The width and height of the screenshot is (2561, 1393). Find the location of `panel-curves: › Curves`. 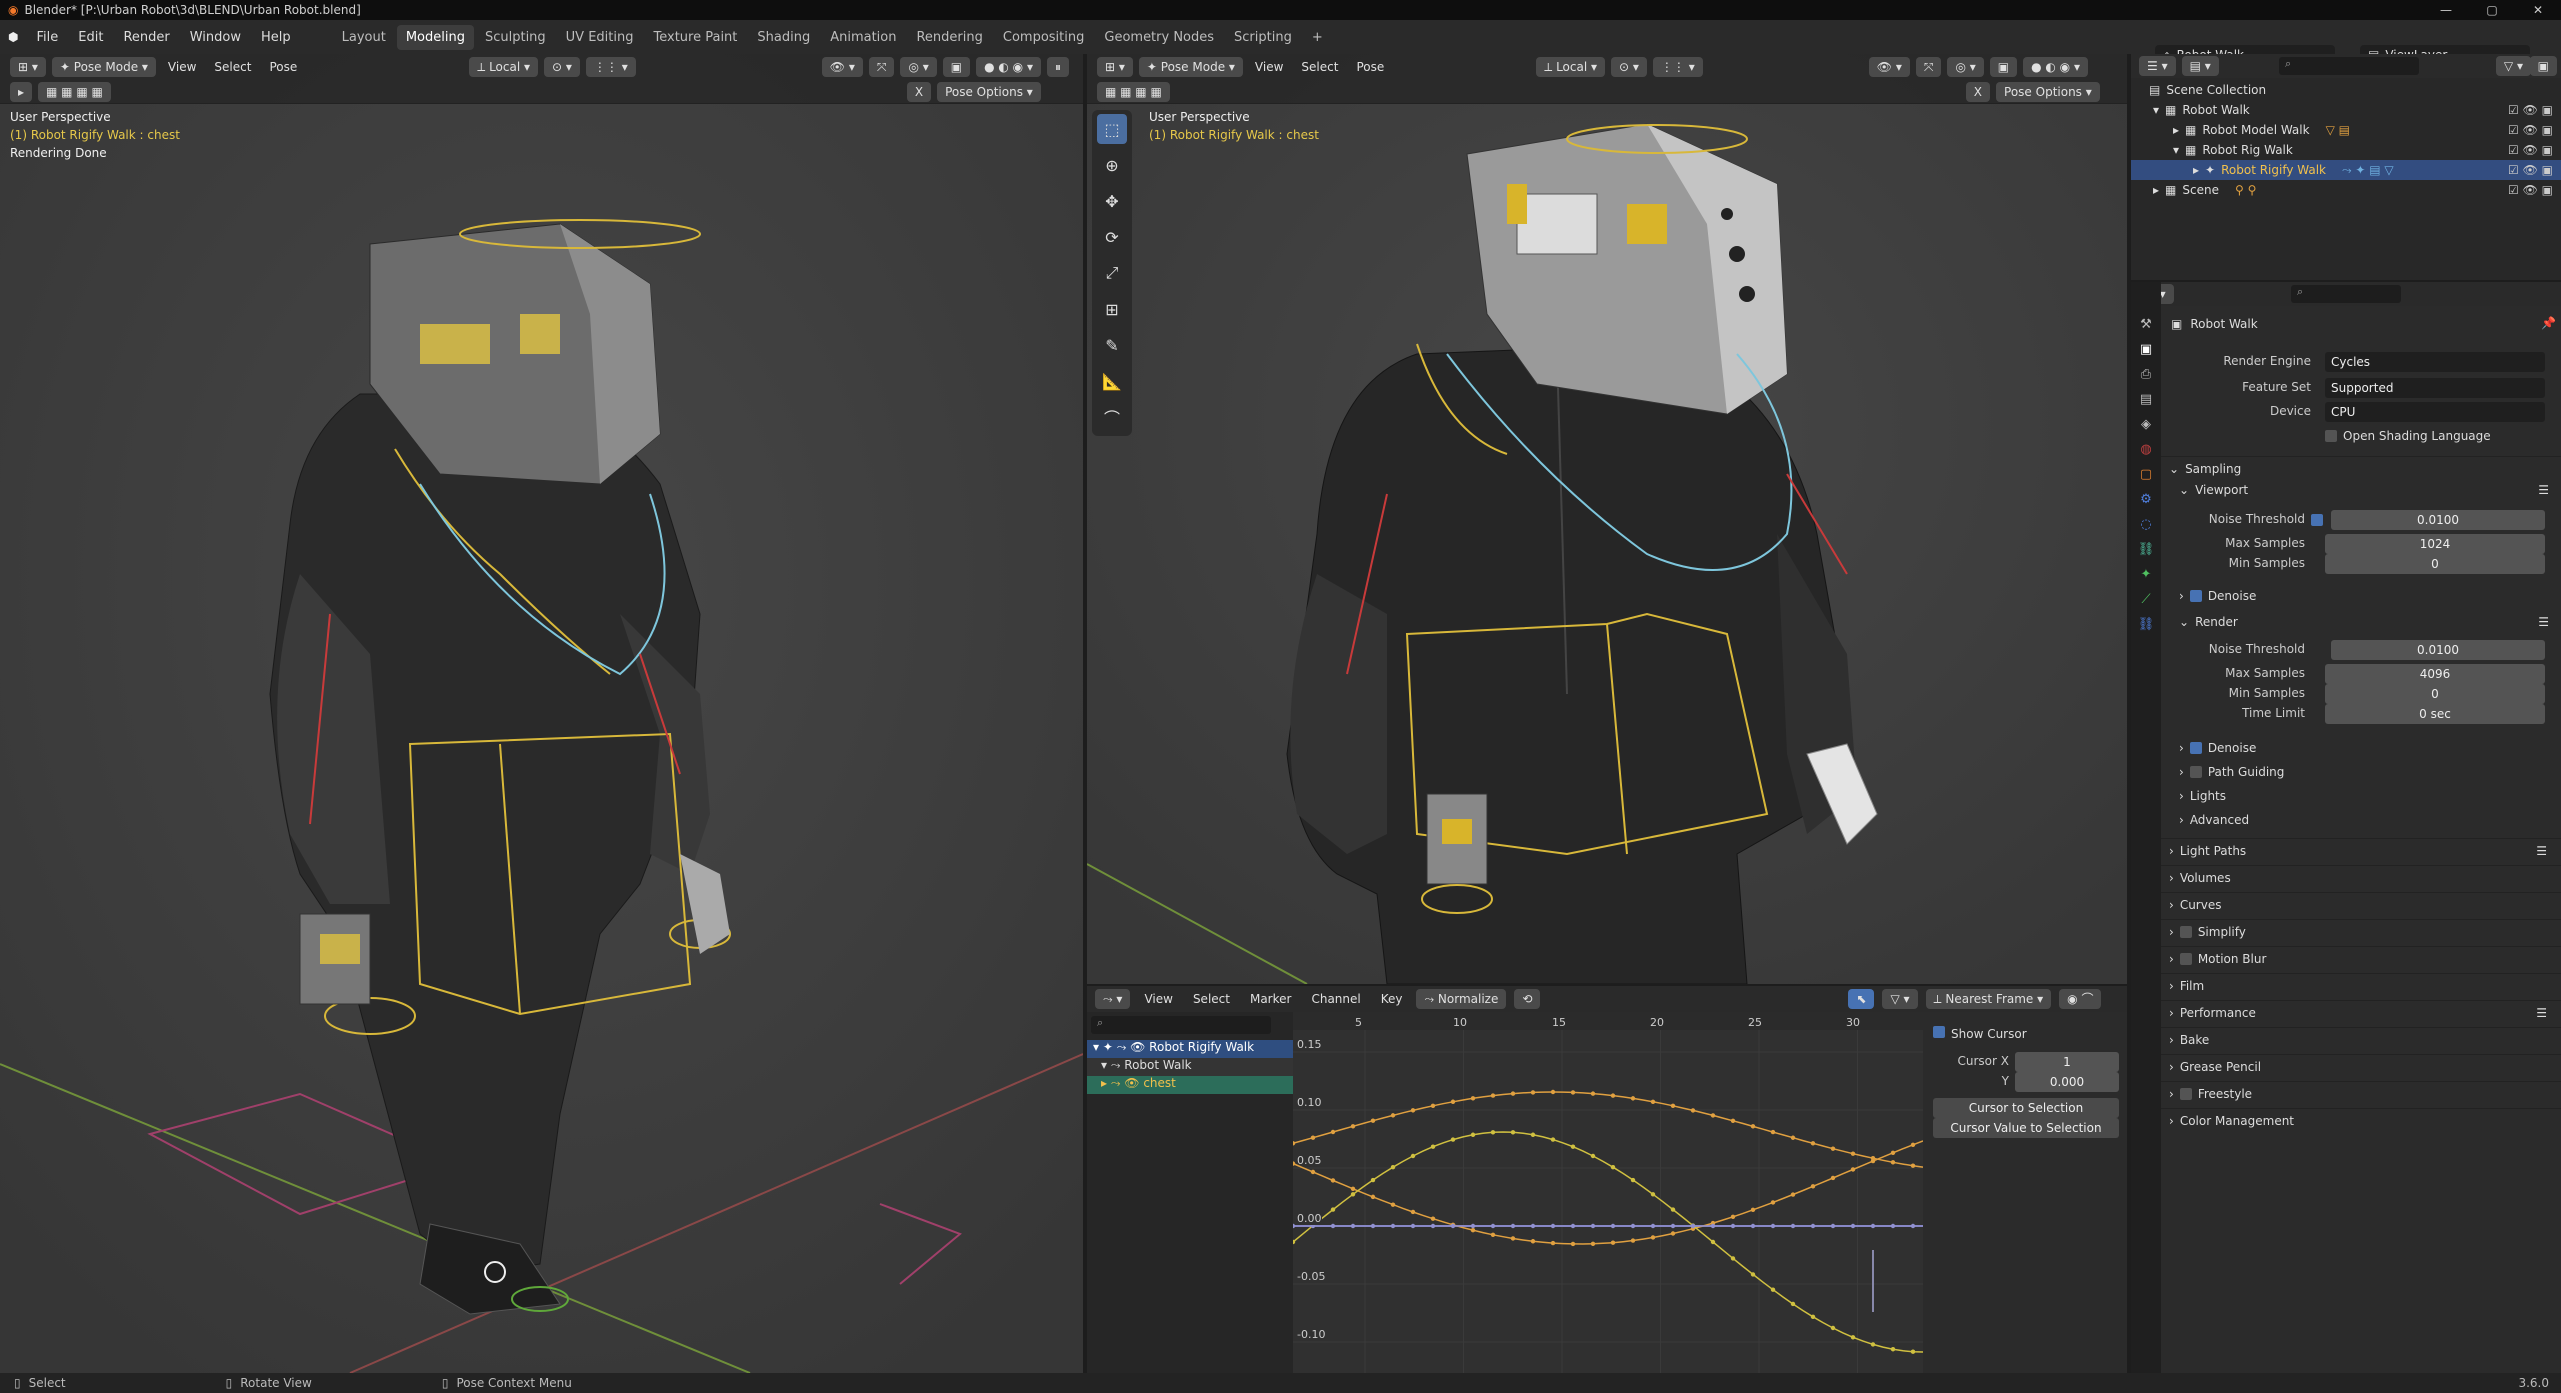

panel-curves: › Curves is located at coordinates (2361, 904).